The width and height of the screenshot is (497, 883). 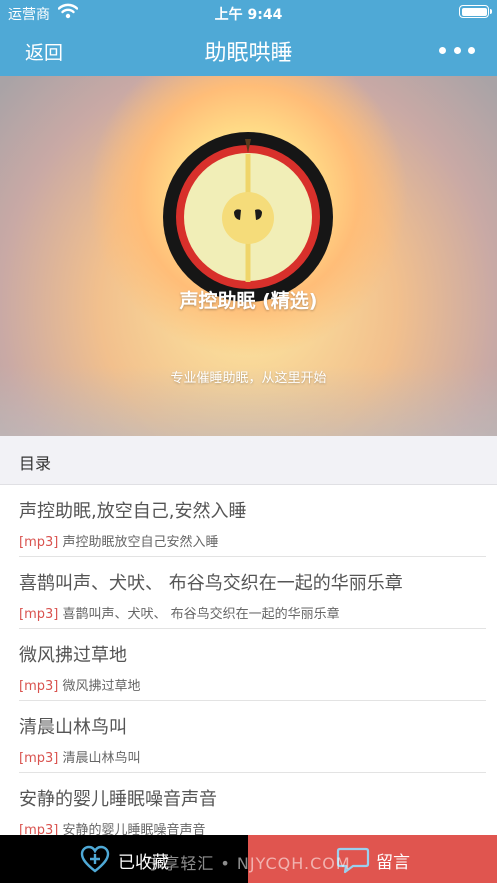 What do you see at coordinates (118, 799) in the screenshot?
I see `track-title: 安静的婴儿睡眠噪音声音` at bounding box center [118, 799].